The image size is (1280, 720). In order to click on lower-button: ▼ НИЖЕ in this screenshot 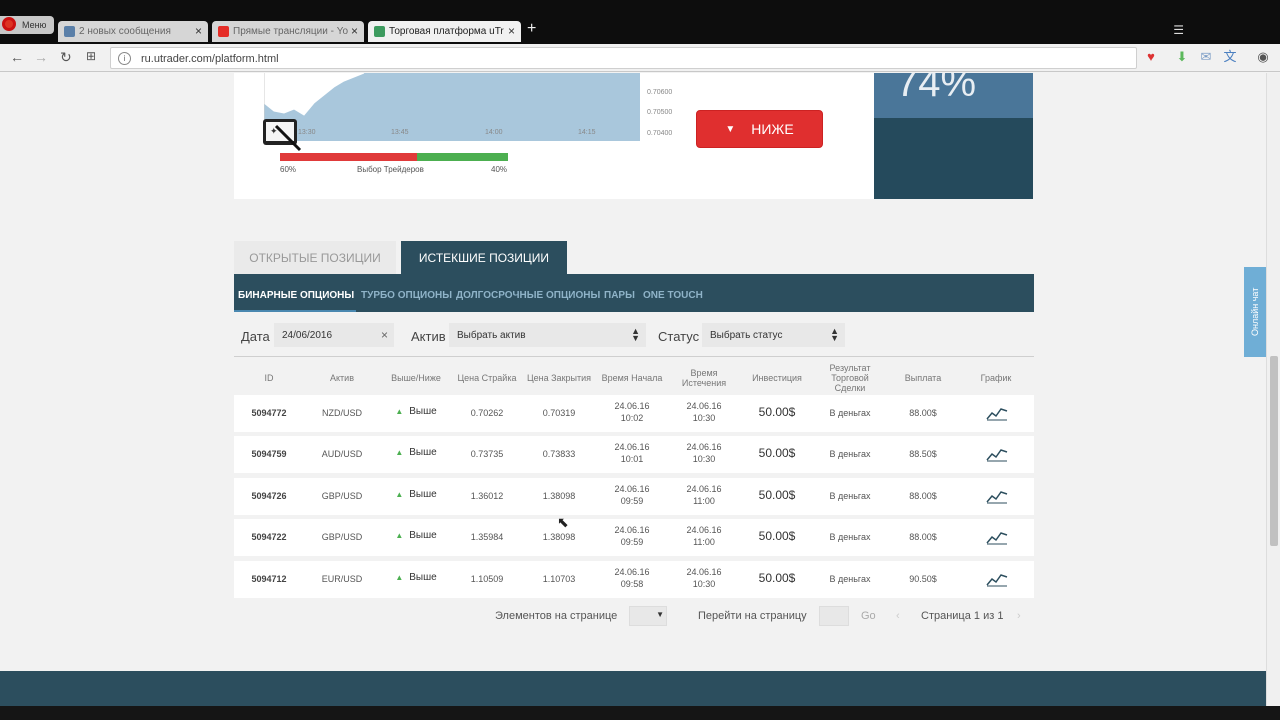, I will do `click(759, 129)`.